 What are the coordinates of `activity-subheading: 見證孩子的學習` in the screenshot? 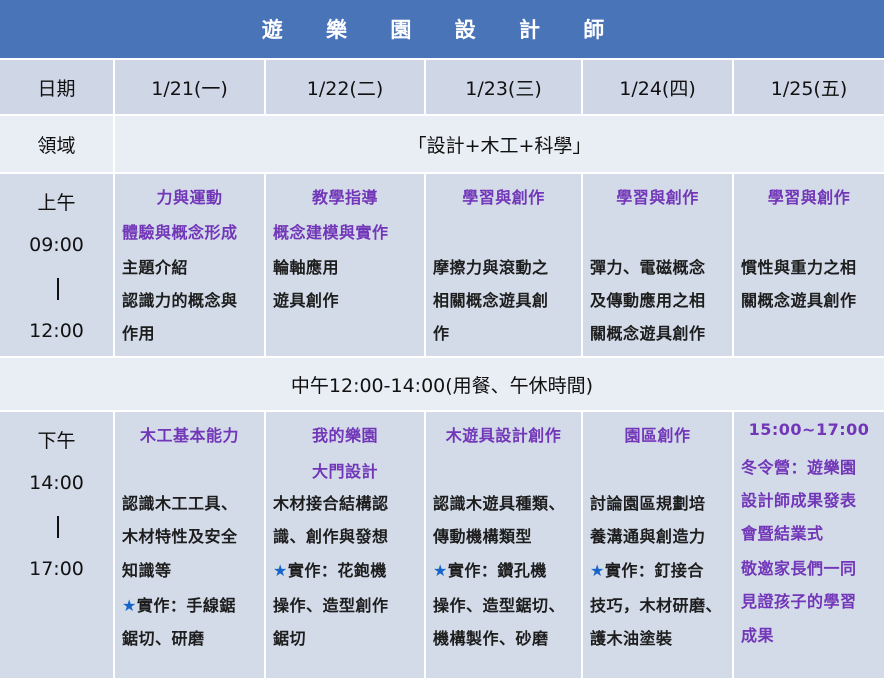 It's located at (799, 601).